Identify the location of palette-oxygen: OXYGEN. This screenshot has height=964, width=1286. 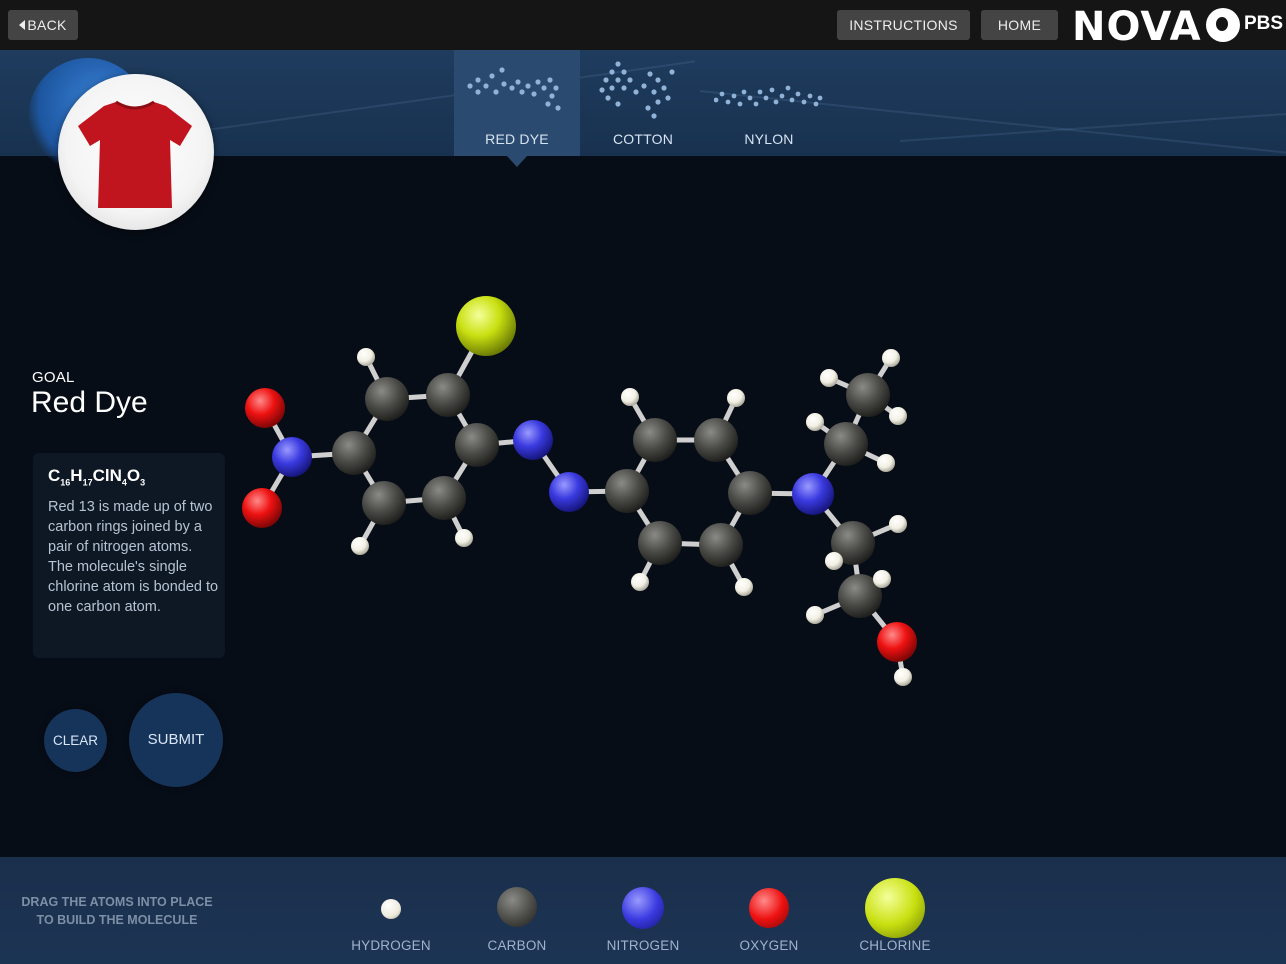
(769, 910).